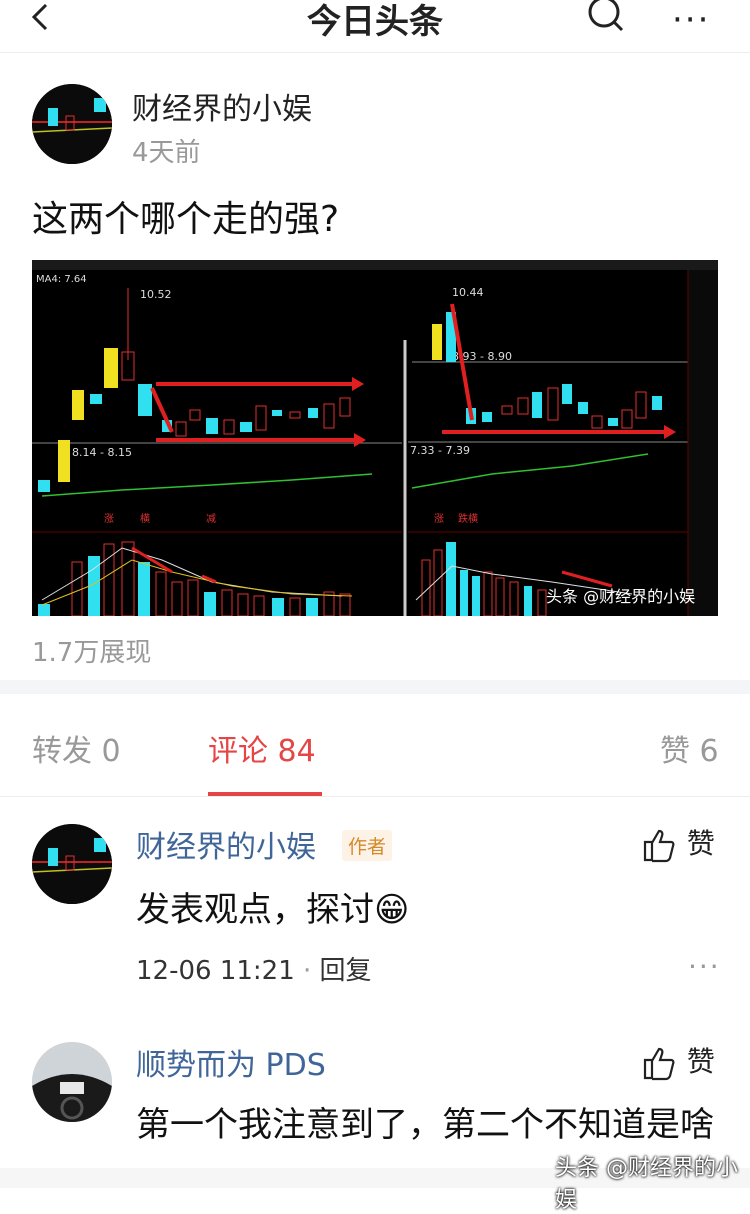 This screenshot has height=1214, width=750. What do you see at coordinates (375, 796) in the screenshot?
I see `tabs-divider` at bounding box center [375, 796].